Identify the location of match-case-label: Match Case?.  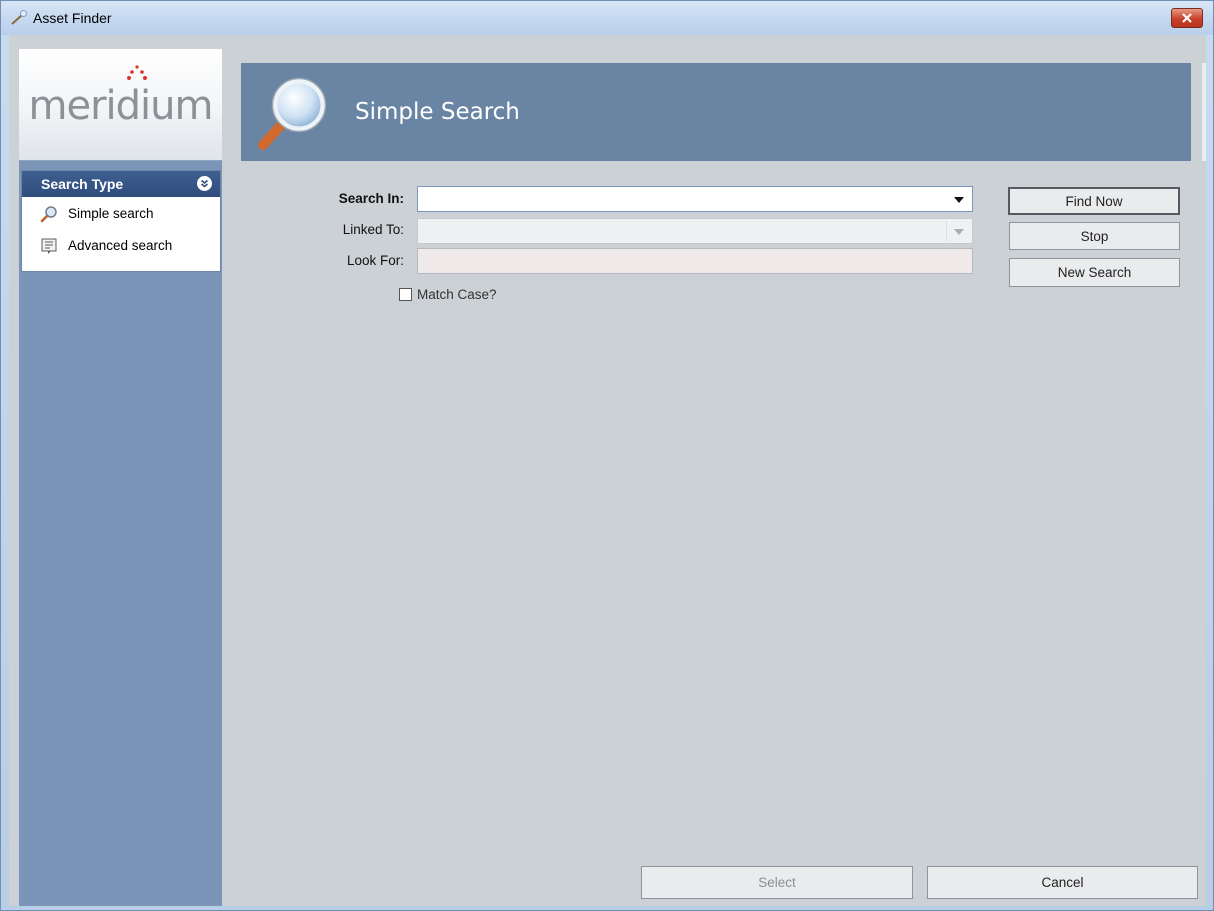
(457, 294).